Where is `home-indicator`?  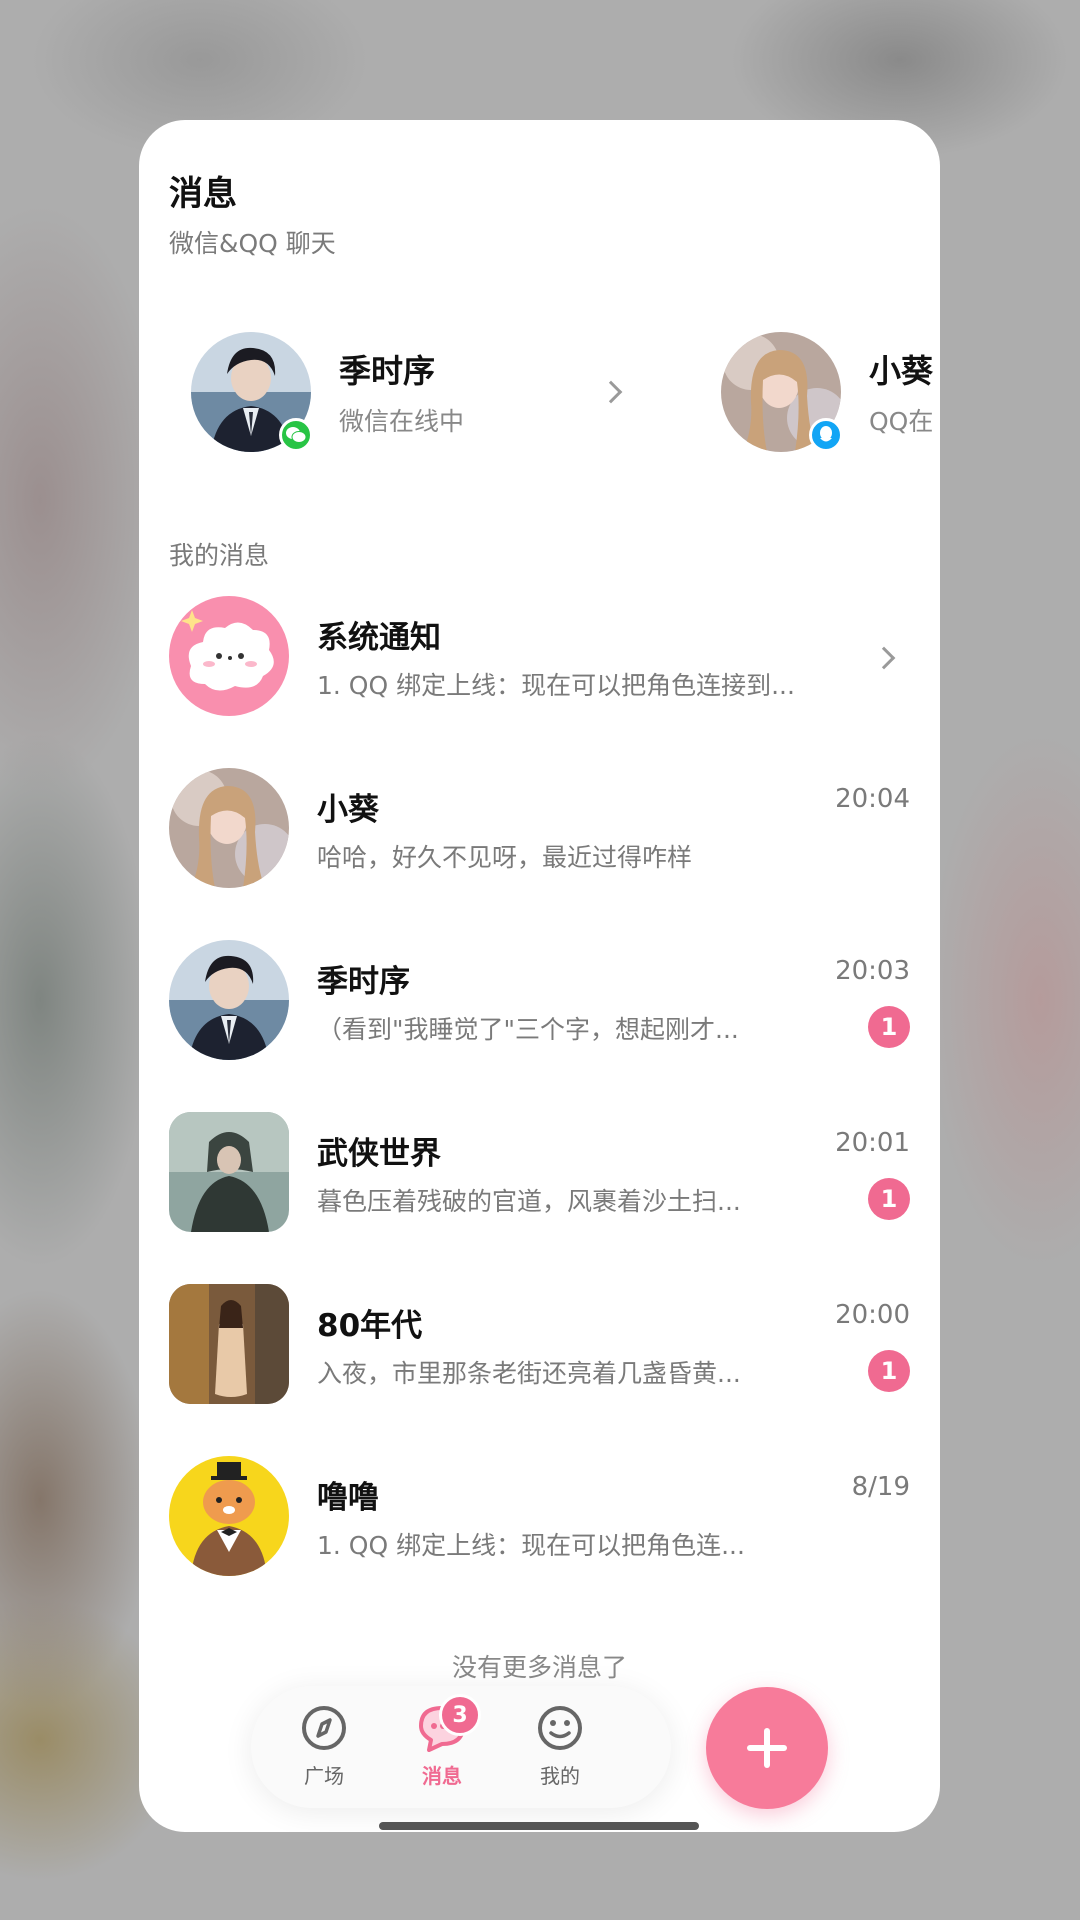 home-indicator is located at coordinates (539, 1826).